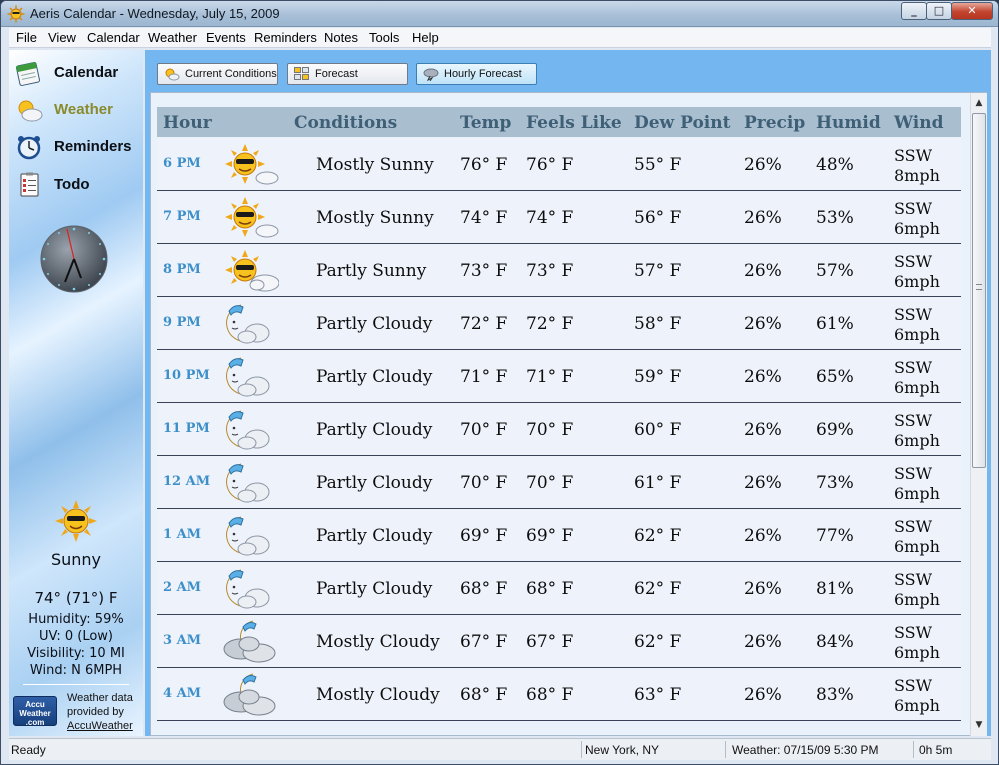 This screenshot has width=999, height=765. I want to click on humid-cell: 69%, so click(835, 430).